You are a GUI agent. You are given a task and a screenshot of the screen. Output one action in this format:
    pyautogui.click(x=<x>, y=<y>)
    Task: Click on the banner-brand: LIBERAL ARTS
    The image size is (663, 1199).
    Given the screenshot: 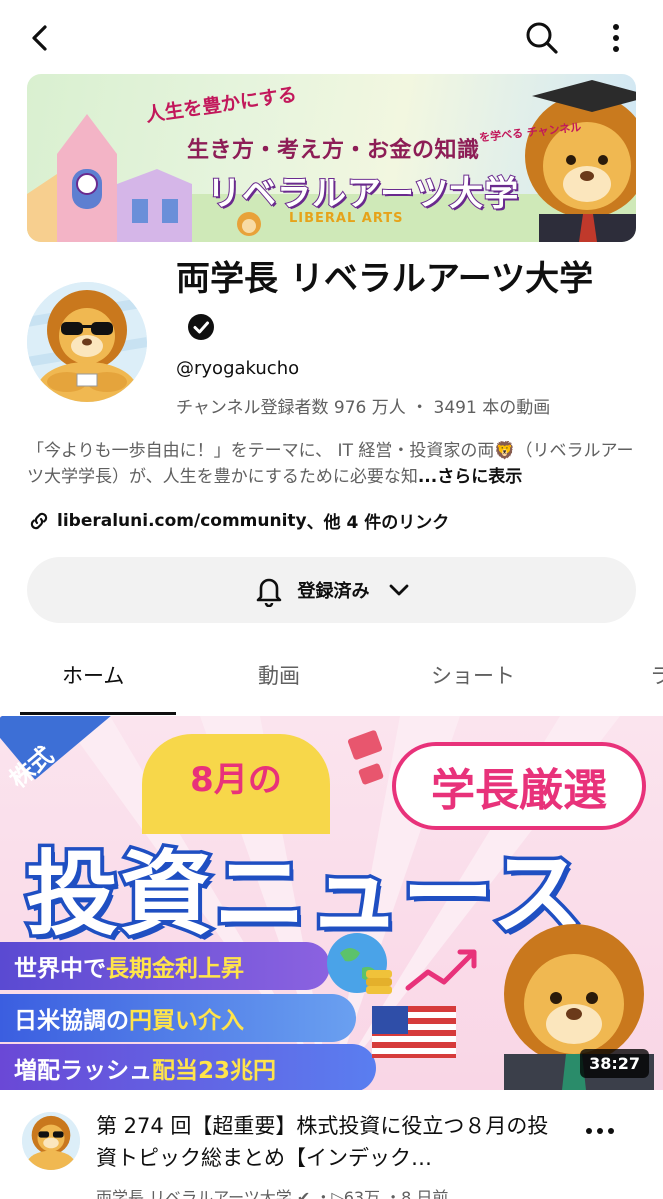 What is the action you would take?
    pyautogui.click(x=346, y=218)
    